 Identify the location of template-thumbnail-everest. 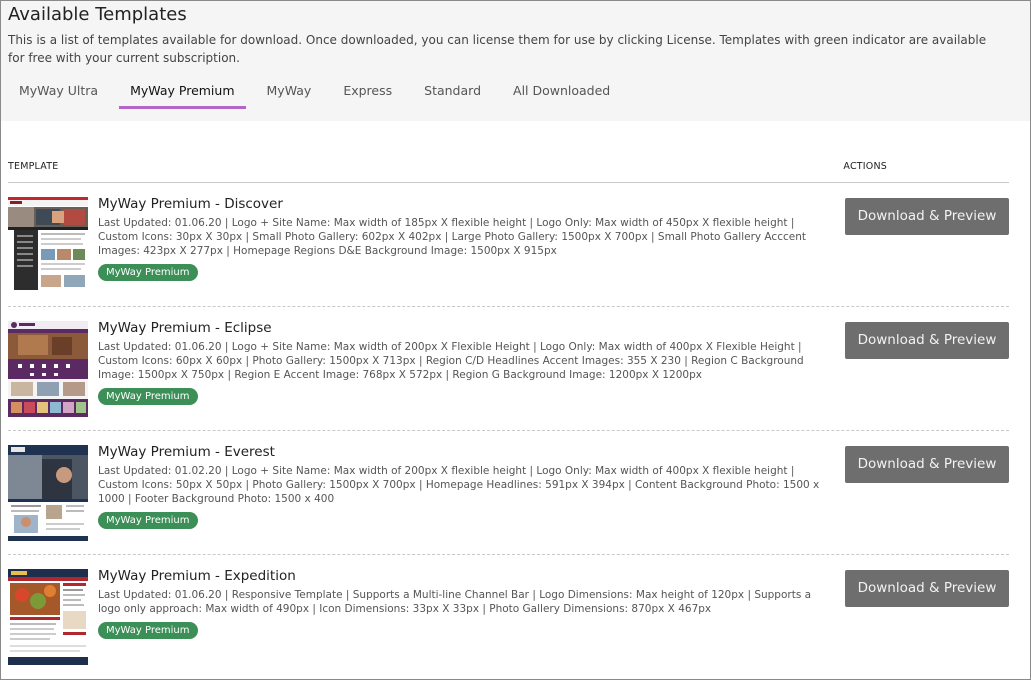
(48, 493).